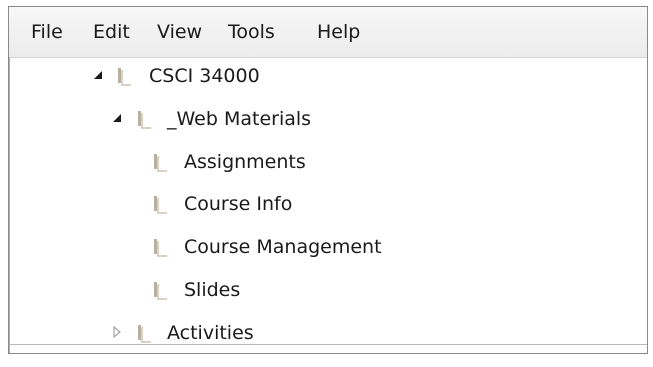  Describe the element at coordinates (328, 291) in the screenshot. I see `tree-item-slides: Slides` at that location.